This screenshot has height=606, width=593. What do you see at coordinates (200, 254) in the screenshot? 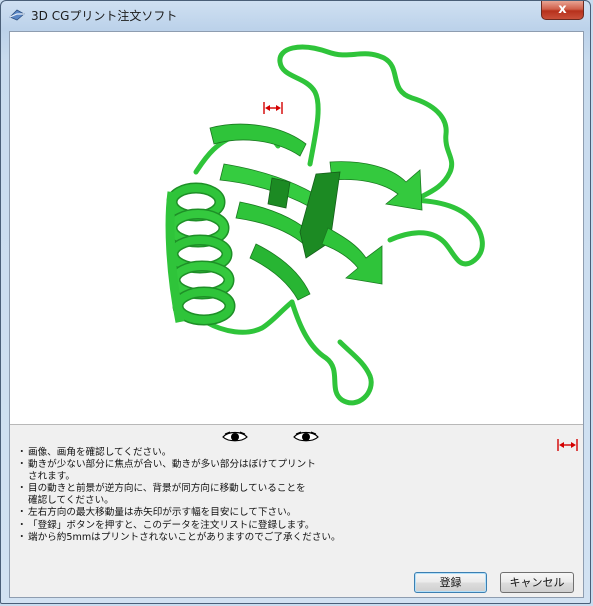
I see `alpha-helix` at bounding box center [200, 254].